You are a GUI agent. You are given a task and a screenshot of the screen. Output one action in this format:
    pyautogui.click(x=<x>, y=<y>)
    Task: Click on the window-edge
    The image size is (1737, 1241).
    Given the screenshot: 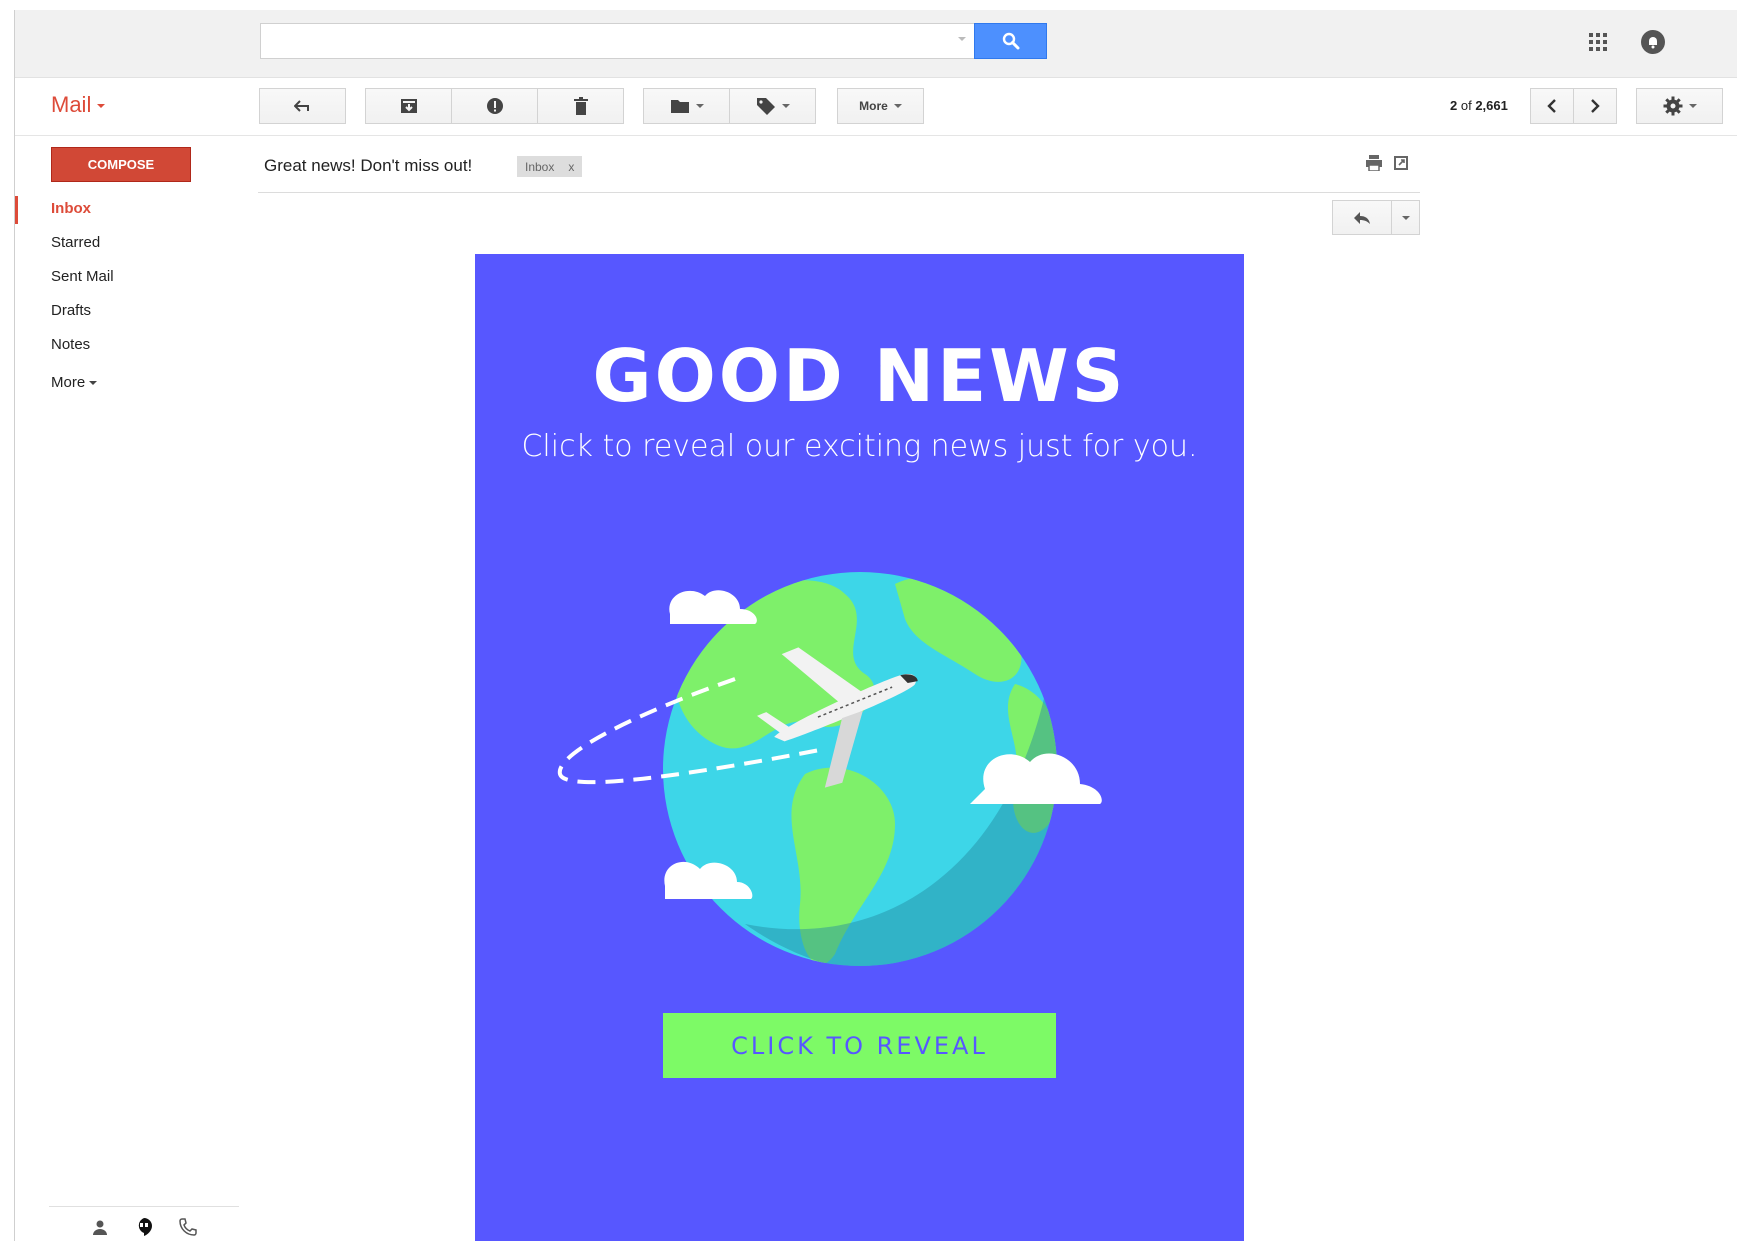 What is the action you would take?
    pyautogui.click(x=14, y=625)
    